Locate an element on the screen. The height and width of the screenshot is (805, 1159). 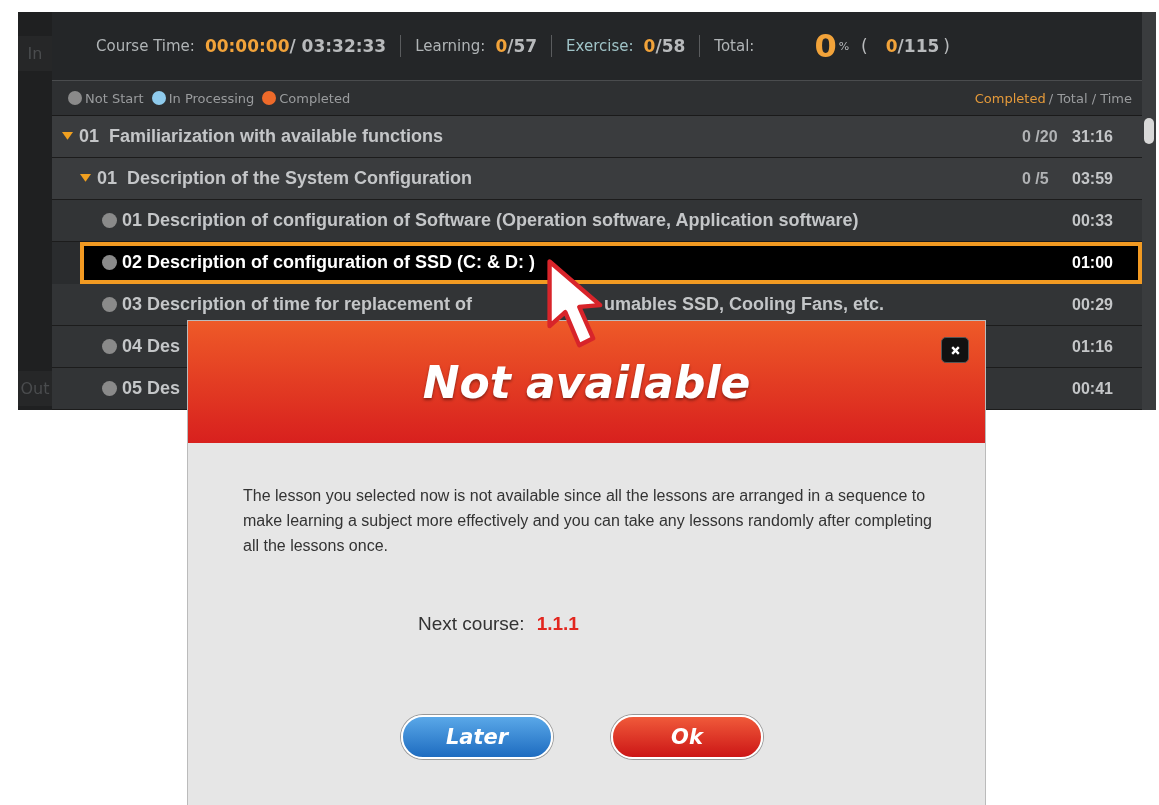
progress-count: 0 /20 is located at coordinates (1040, 136).